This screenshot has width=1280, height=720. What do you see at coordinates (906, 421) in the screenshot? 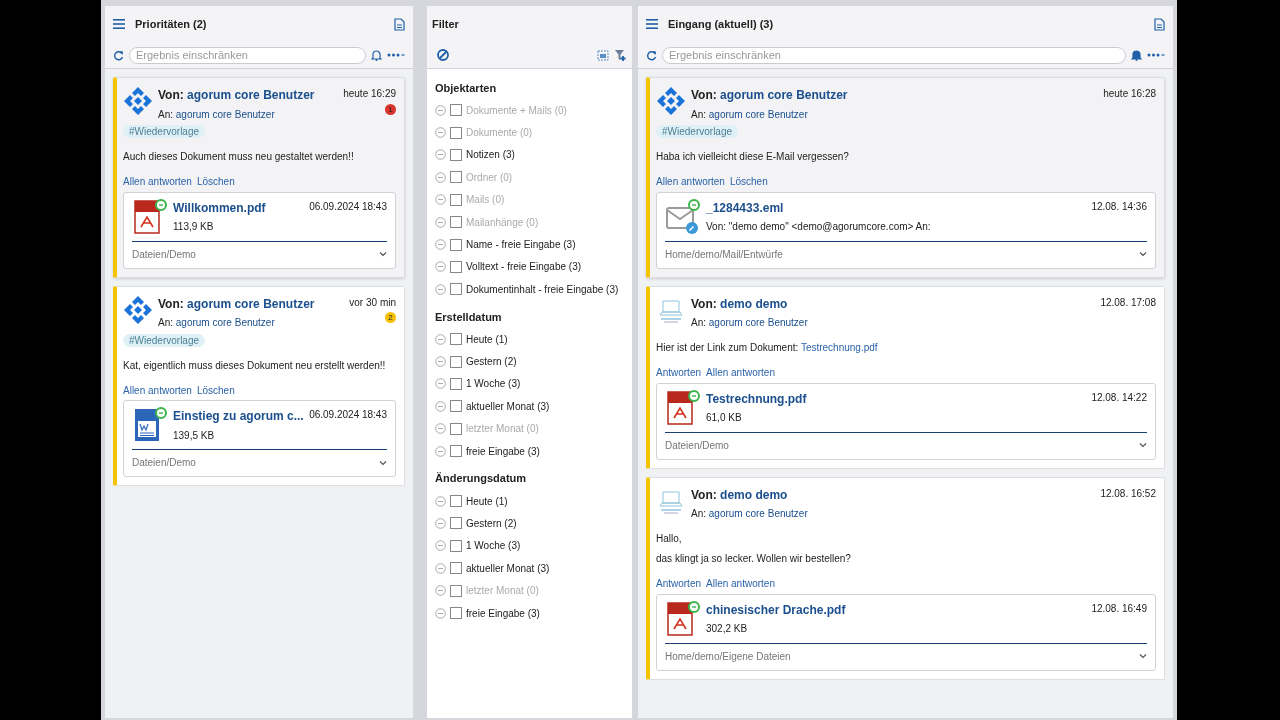
I see `attachment-card: Testrechnung.pdf 12.08. 14:22 61,0 KB Dateien/Demo` at bounding box center [906, 421].